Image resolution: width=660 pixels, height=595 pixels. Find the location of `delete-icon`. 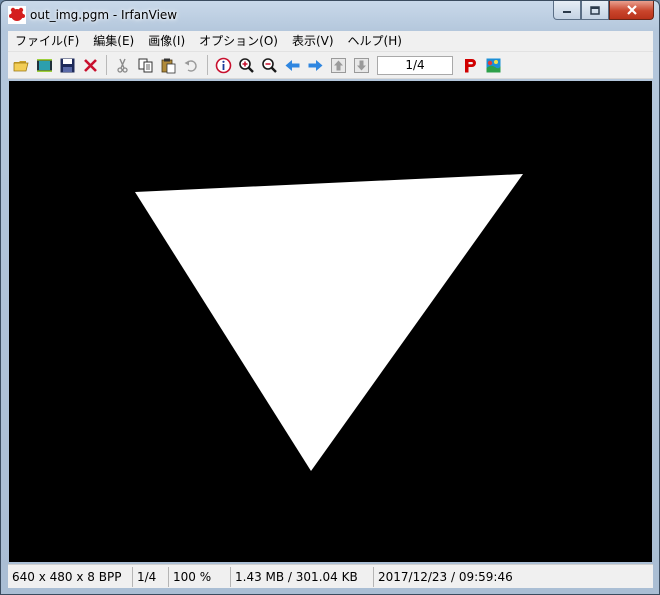

delete-icon is located at coordinates (90, 65).